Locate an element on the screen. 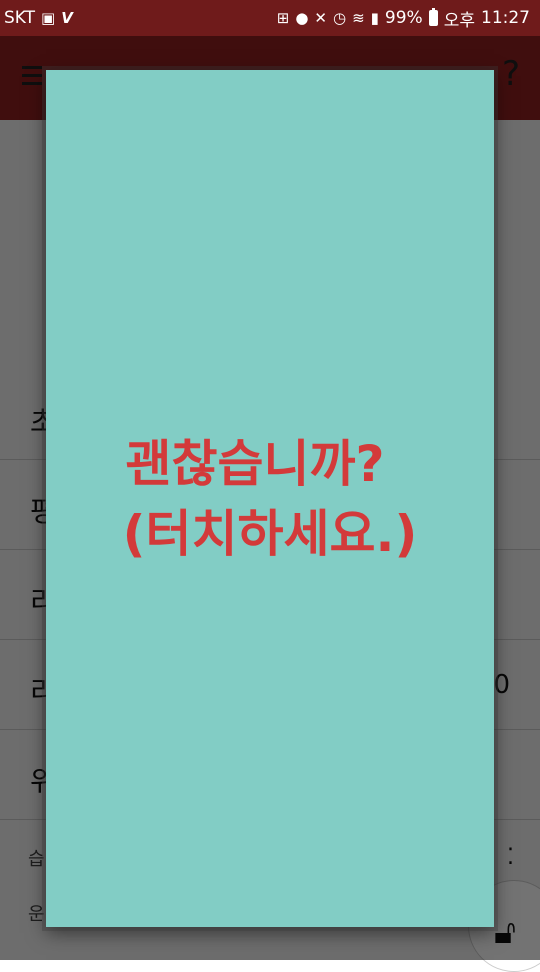 Image resolution: width=540 pixels, height=972 pixels. mute-icon: ✕ is located at coordinates (320, 17).